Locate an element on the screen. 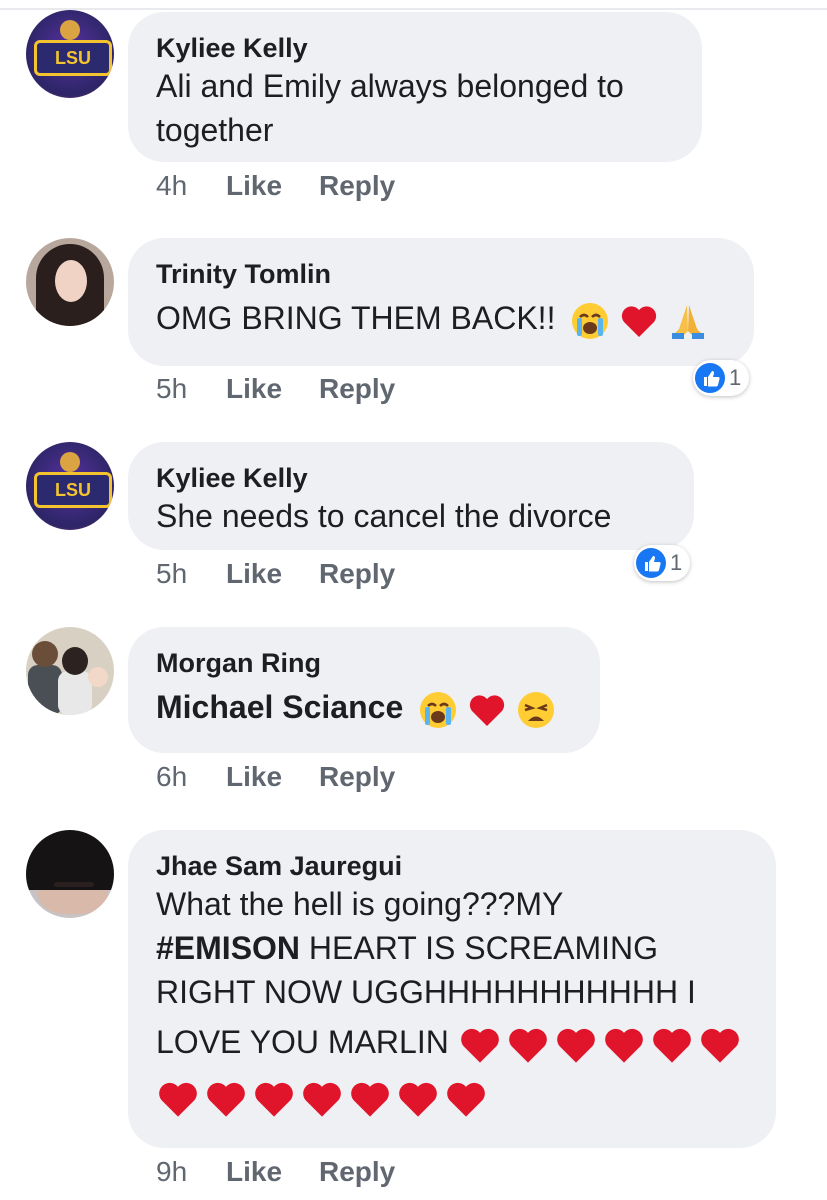 This screenshot has height=1200, width=827. comment-text-content: Michael Sciance is located at coordinates (280, 707).